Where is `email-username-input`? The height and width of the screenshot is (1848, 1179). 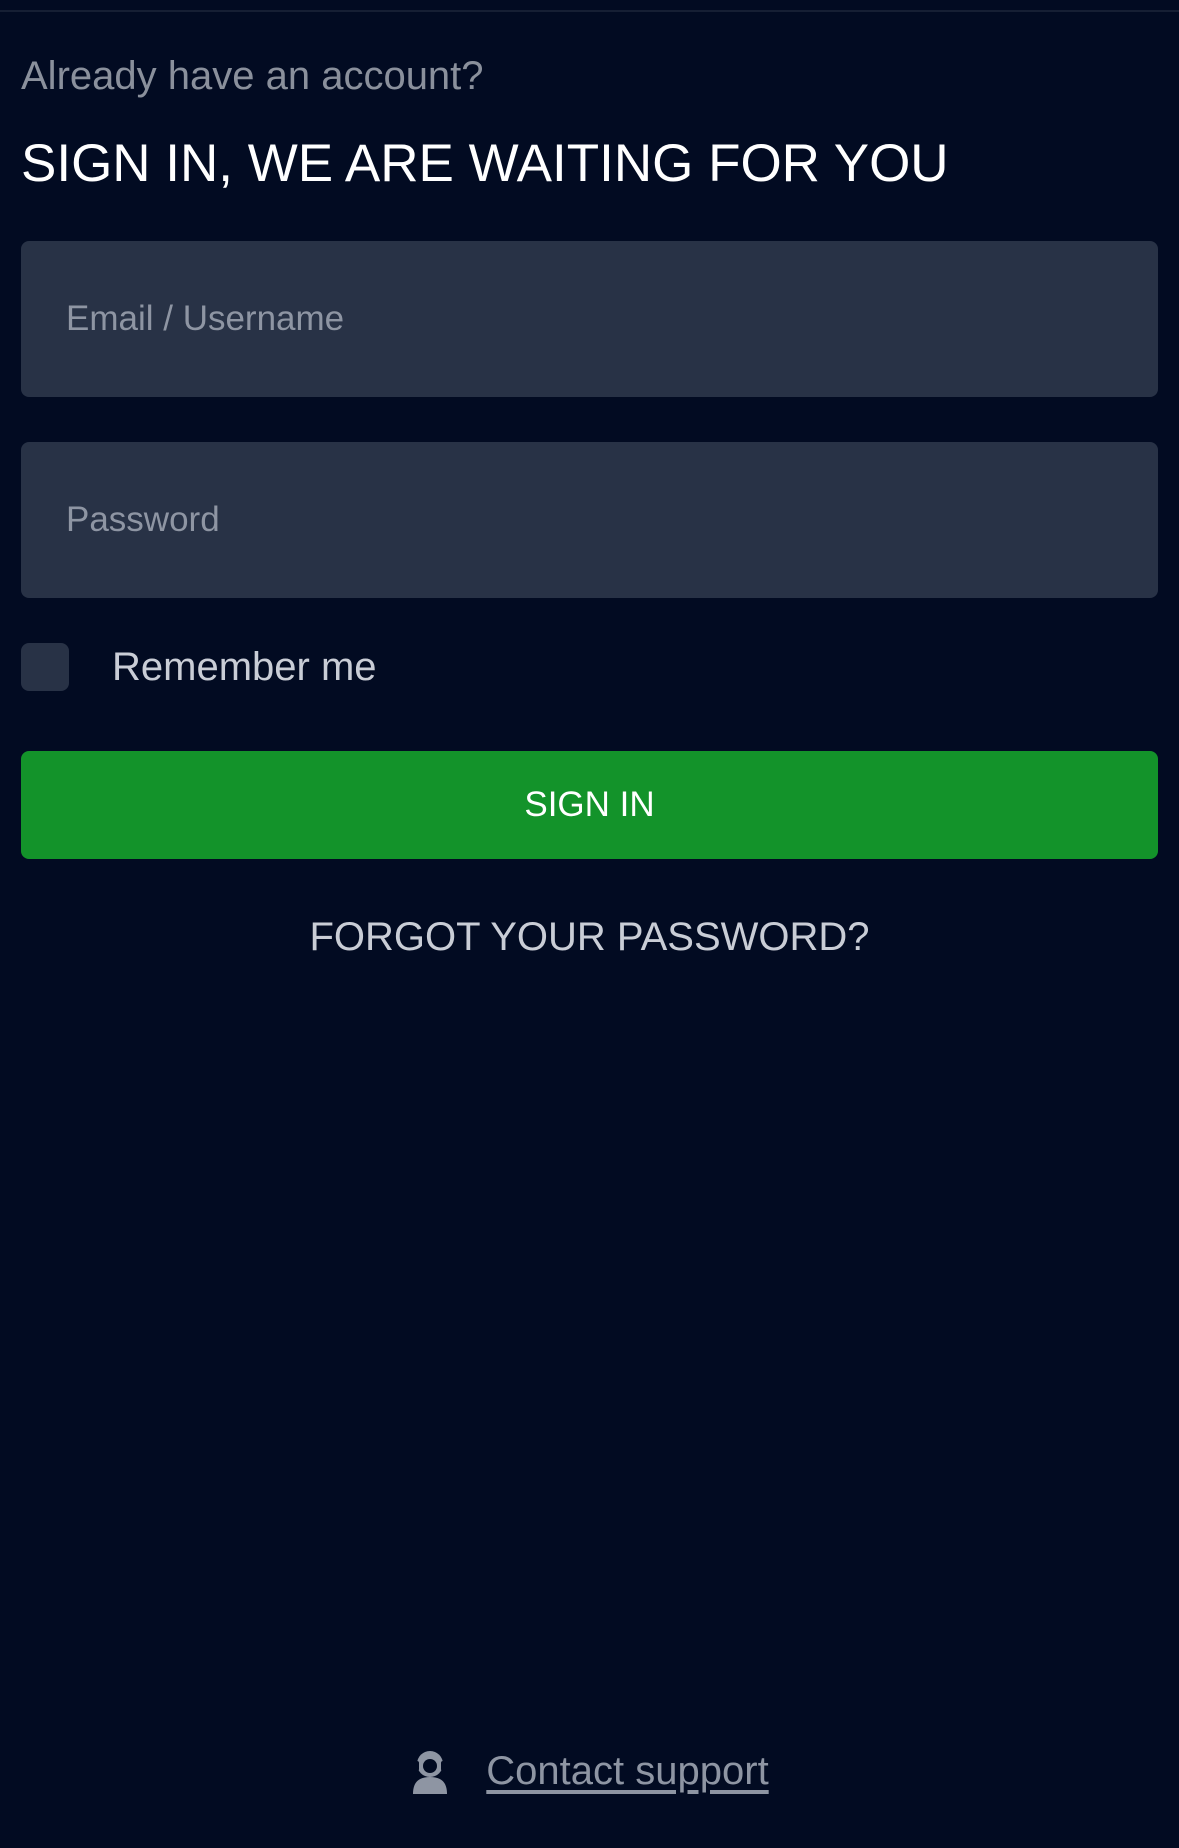
email-username-input is located at coordinates (589, 319).